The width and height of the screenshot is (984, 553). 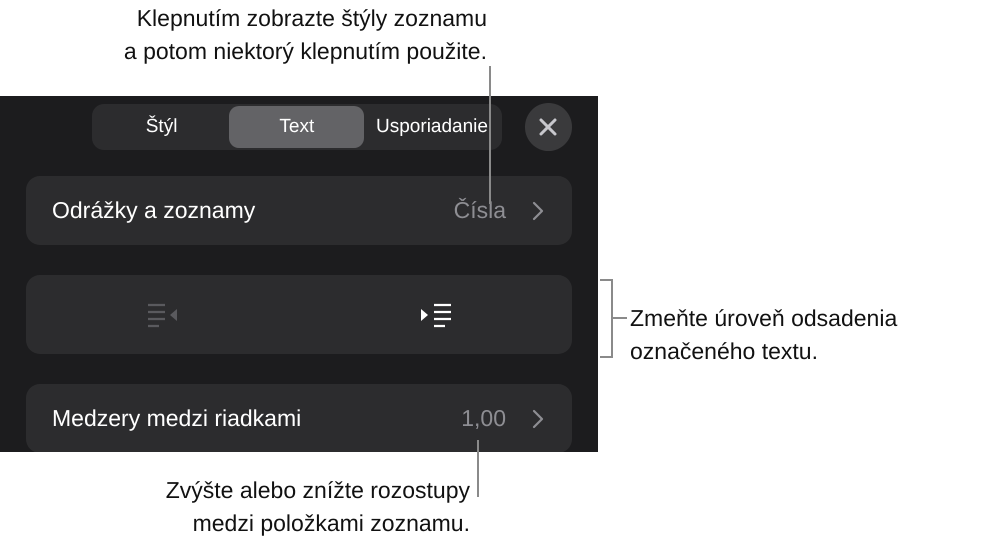 What do you see at coordinates (162, 127) in the screenshot?
I see `tab: Štýl` at bounding box center [162, 127].